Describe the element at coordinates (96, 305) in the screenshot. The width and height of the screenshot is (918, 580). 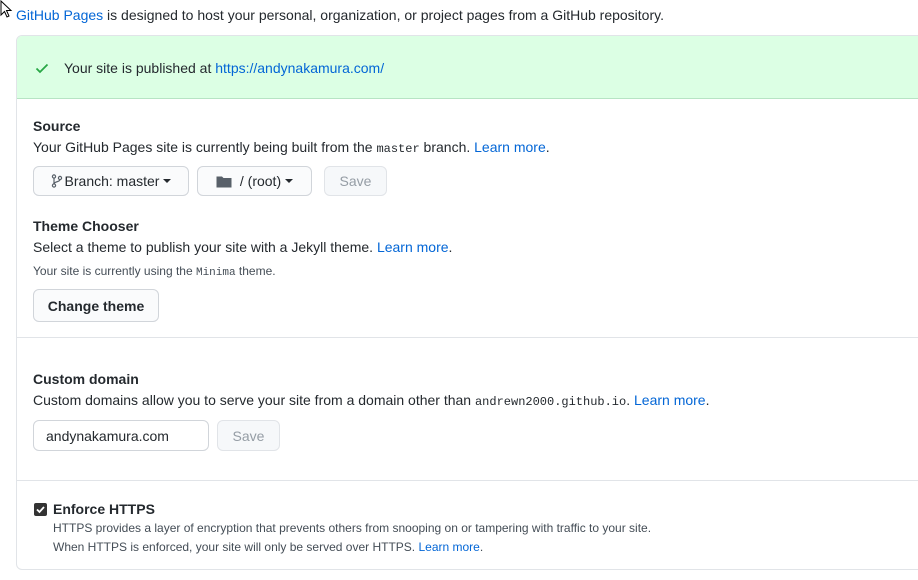
I see `change-theme-button: Change theme` at that location.